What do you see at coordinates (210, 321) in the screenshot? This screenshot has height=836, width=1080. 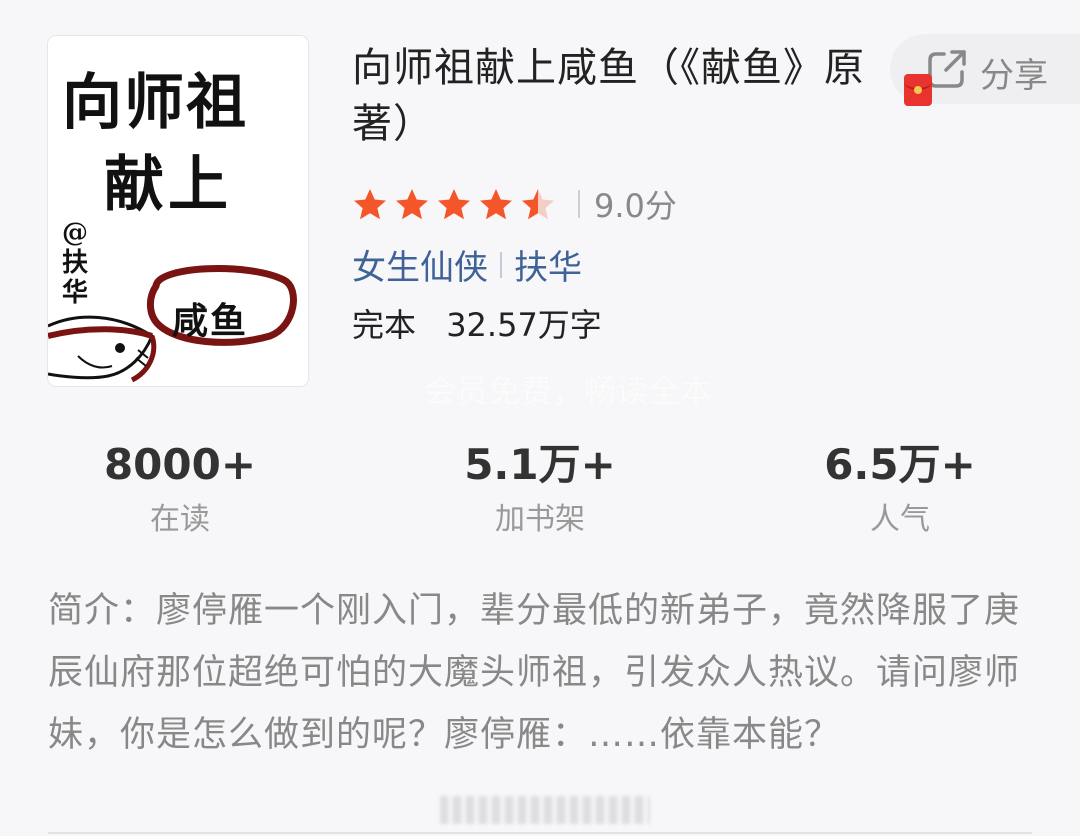 I see `cover-fish-text: 咸鱼` at bounding box center [210, 321].